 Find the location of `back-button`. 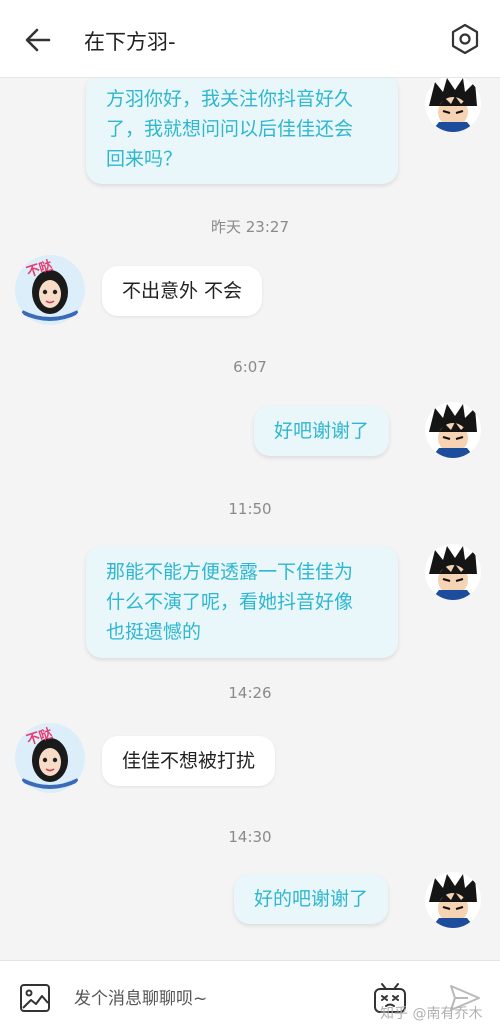

back-button is located at coordinates (38, 40).